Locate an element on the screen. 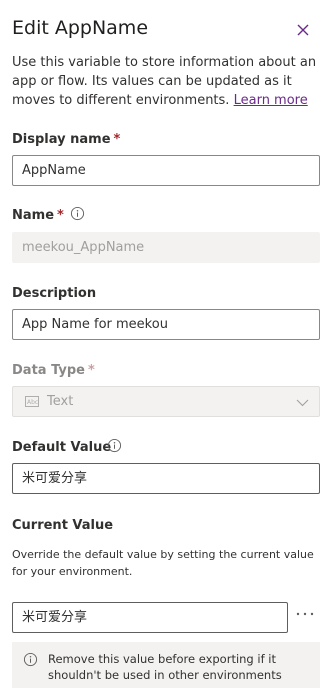 The height and width of the screenshot is (688, 336). text-type-icon: Abc is located at coordinates (32, 401).